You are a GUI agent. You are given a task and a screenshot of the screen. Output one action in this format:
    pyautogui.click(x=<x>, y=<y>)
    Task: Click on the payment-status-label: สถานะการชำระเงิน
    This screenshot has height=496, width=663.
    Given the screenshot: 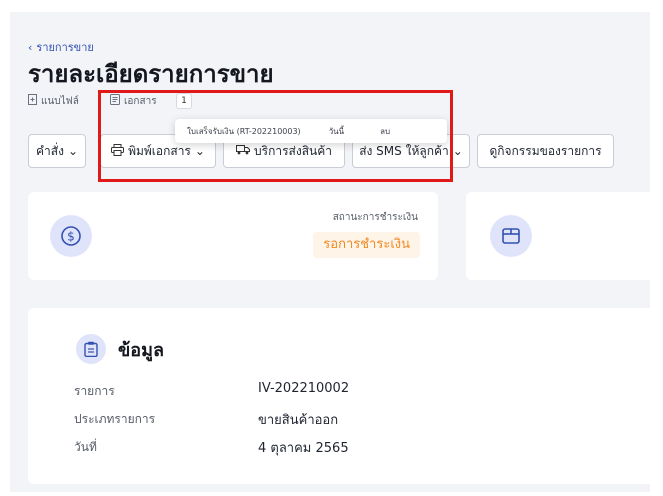 What is the action you would take?
    pyautogui.click(x=375, y=217)
    